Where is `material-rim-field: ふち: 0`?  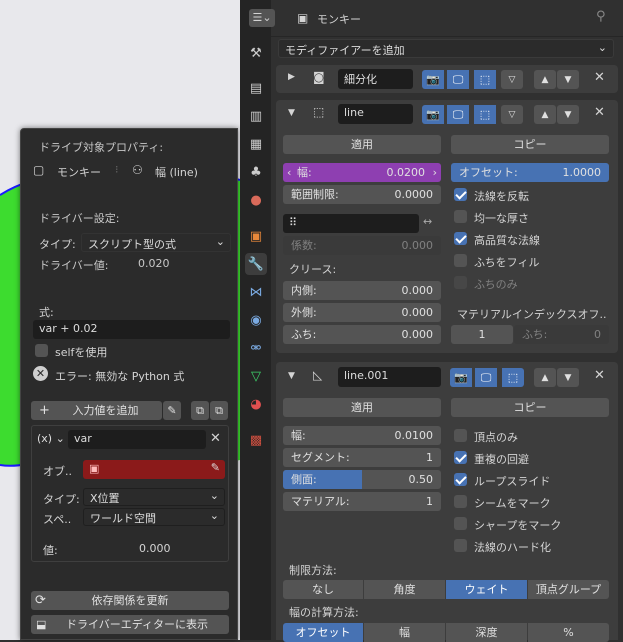 material-rim-field: ふち: 0 is located at coordinates (561, 334).